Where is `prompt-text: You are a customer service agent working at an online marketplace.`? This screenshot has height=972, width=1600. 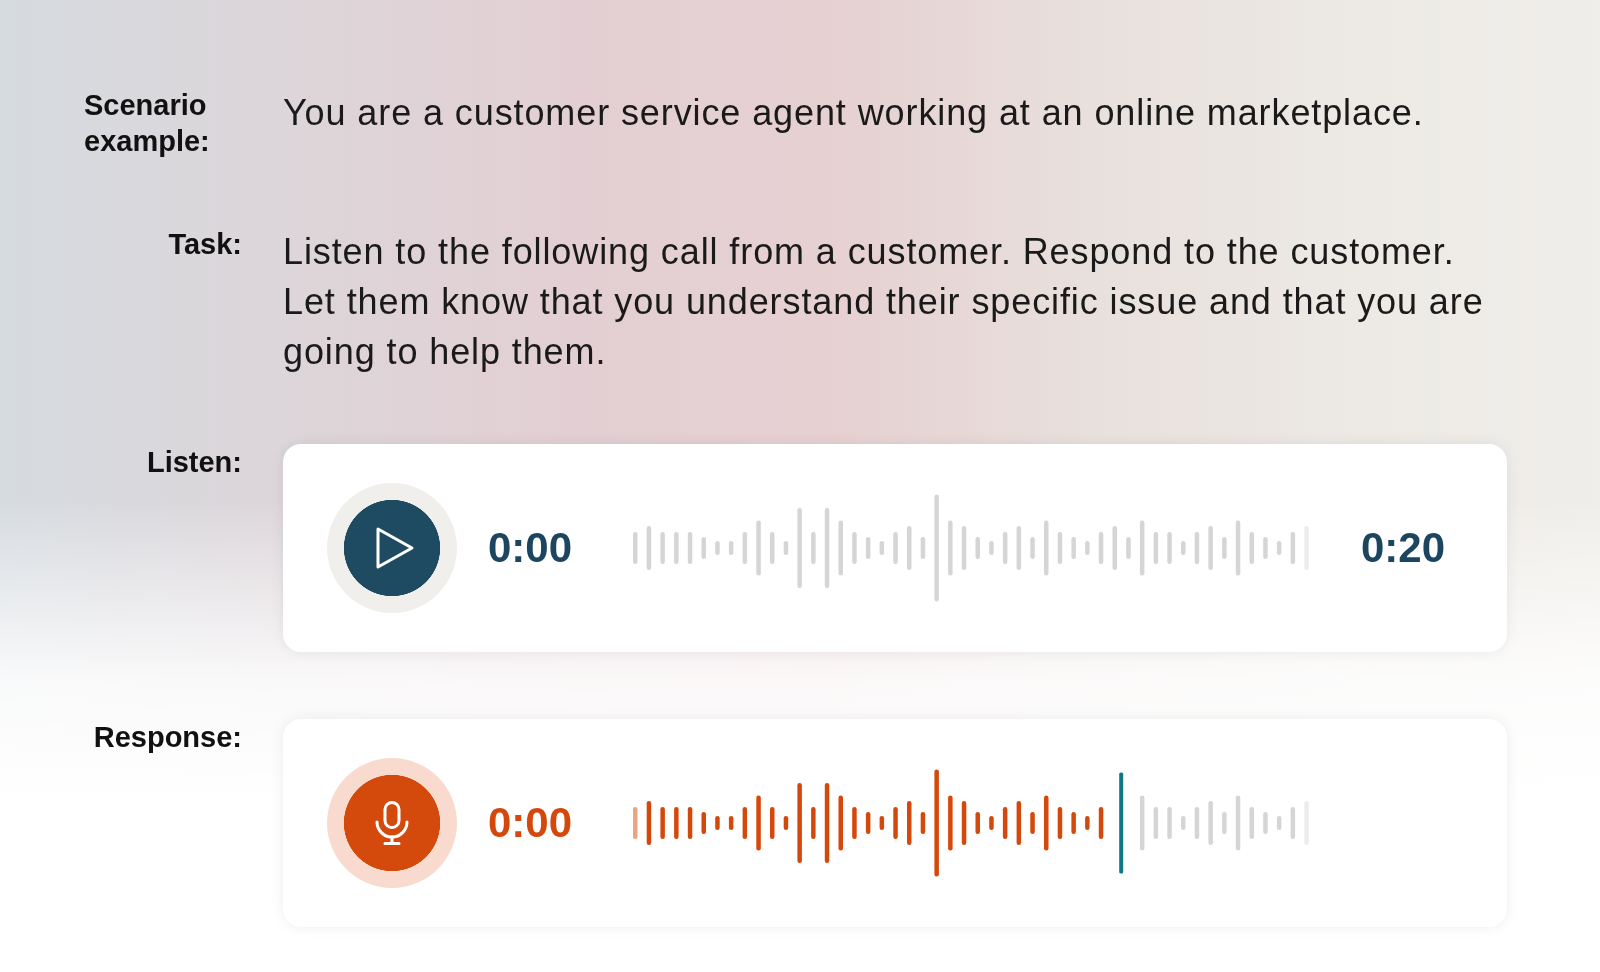
prompt-text: You are a customer service agent working at an online marketplace. is located at coordinates (854, 113).